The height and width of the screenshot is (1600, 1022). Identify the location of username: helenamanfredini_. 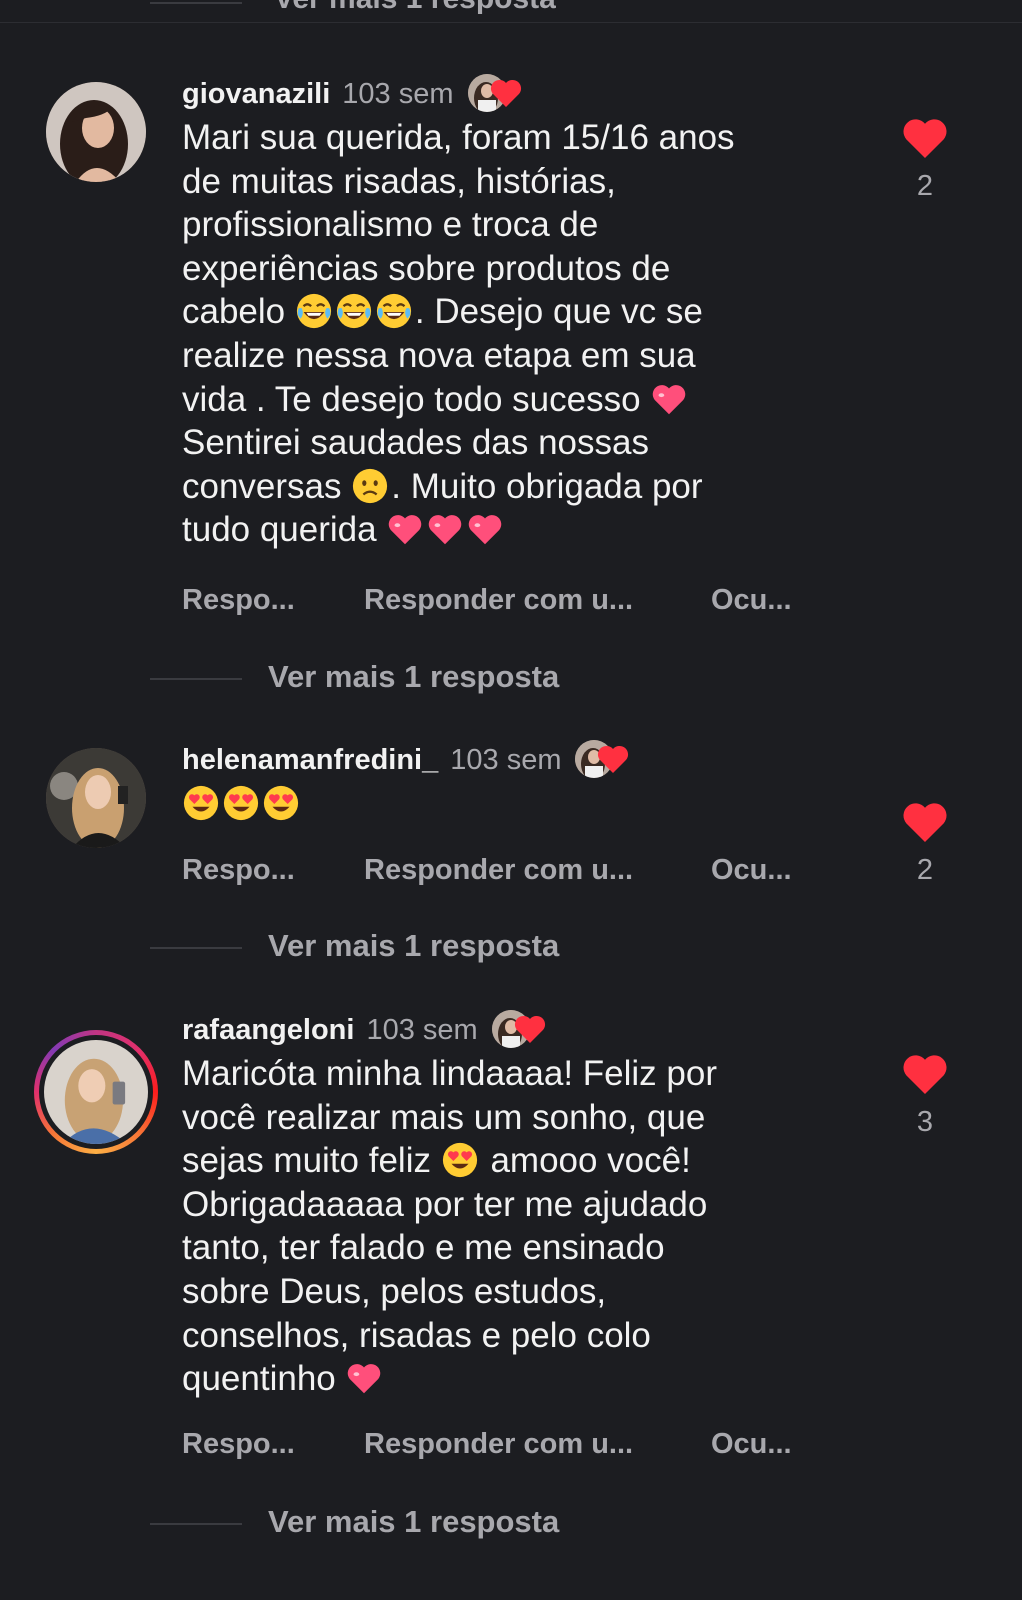
(310, 760).